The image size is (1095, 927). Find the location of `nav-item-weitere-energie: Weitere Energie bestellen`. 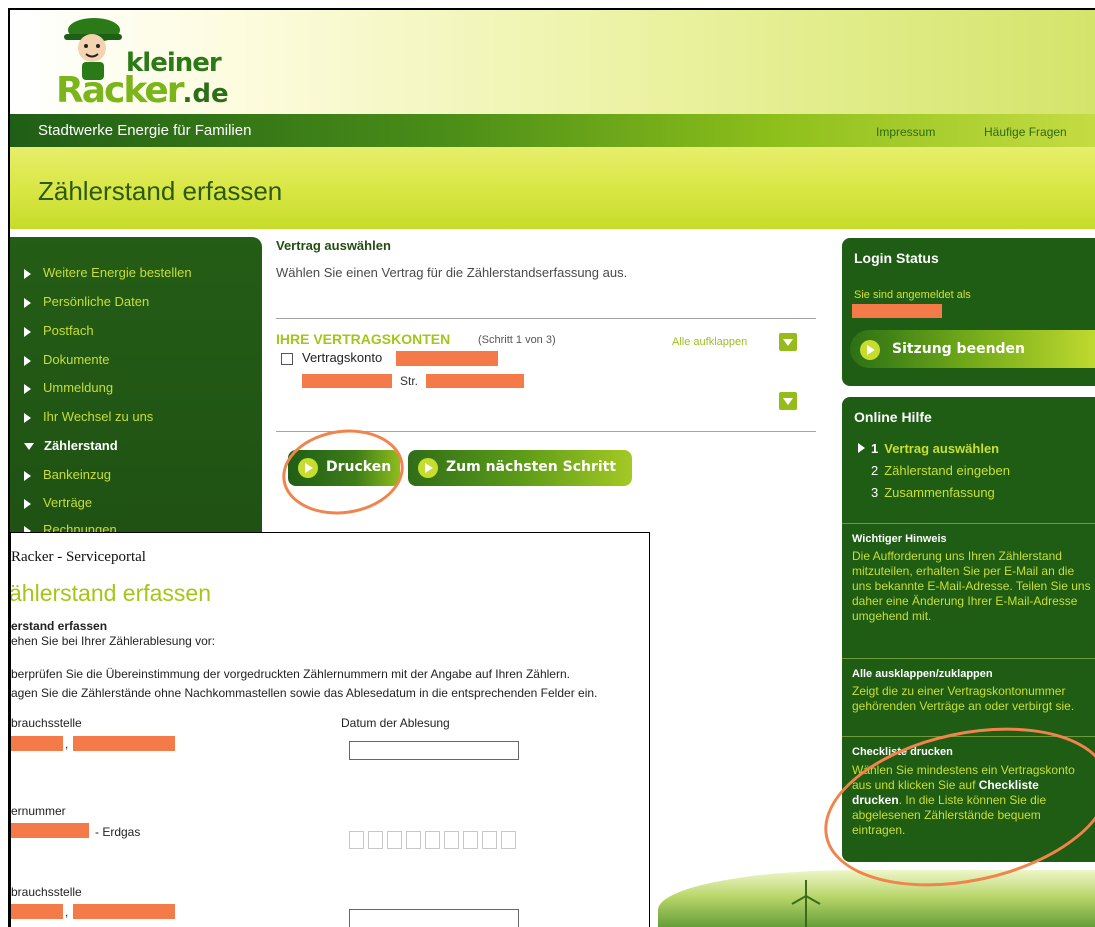

nav-item-weitere-energie: Weitere Energie bestellen is located at coordinates (108, 272).